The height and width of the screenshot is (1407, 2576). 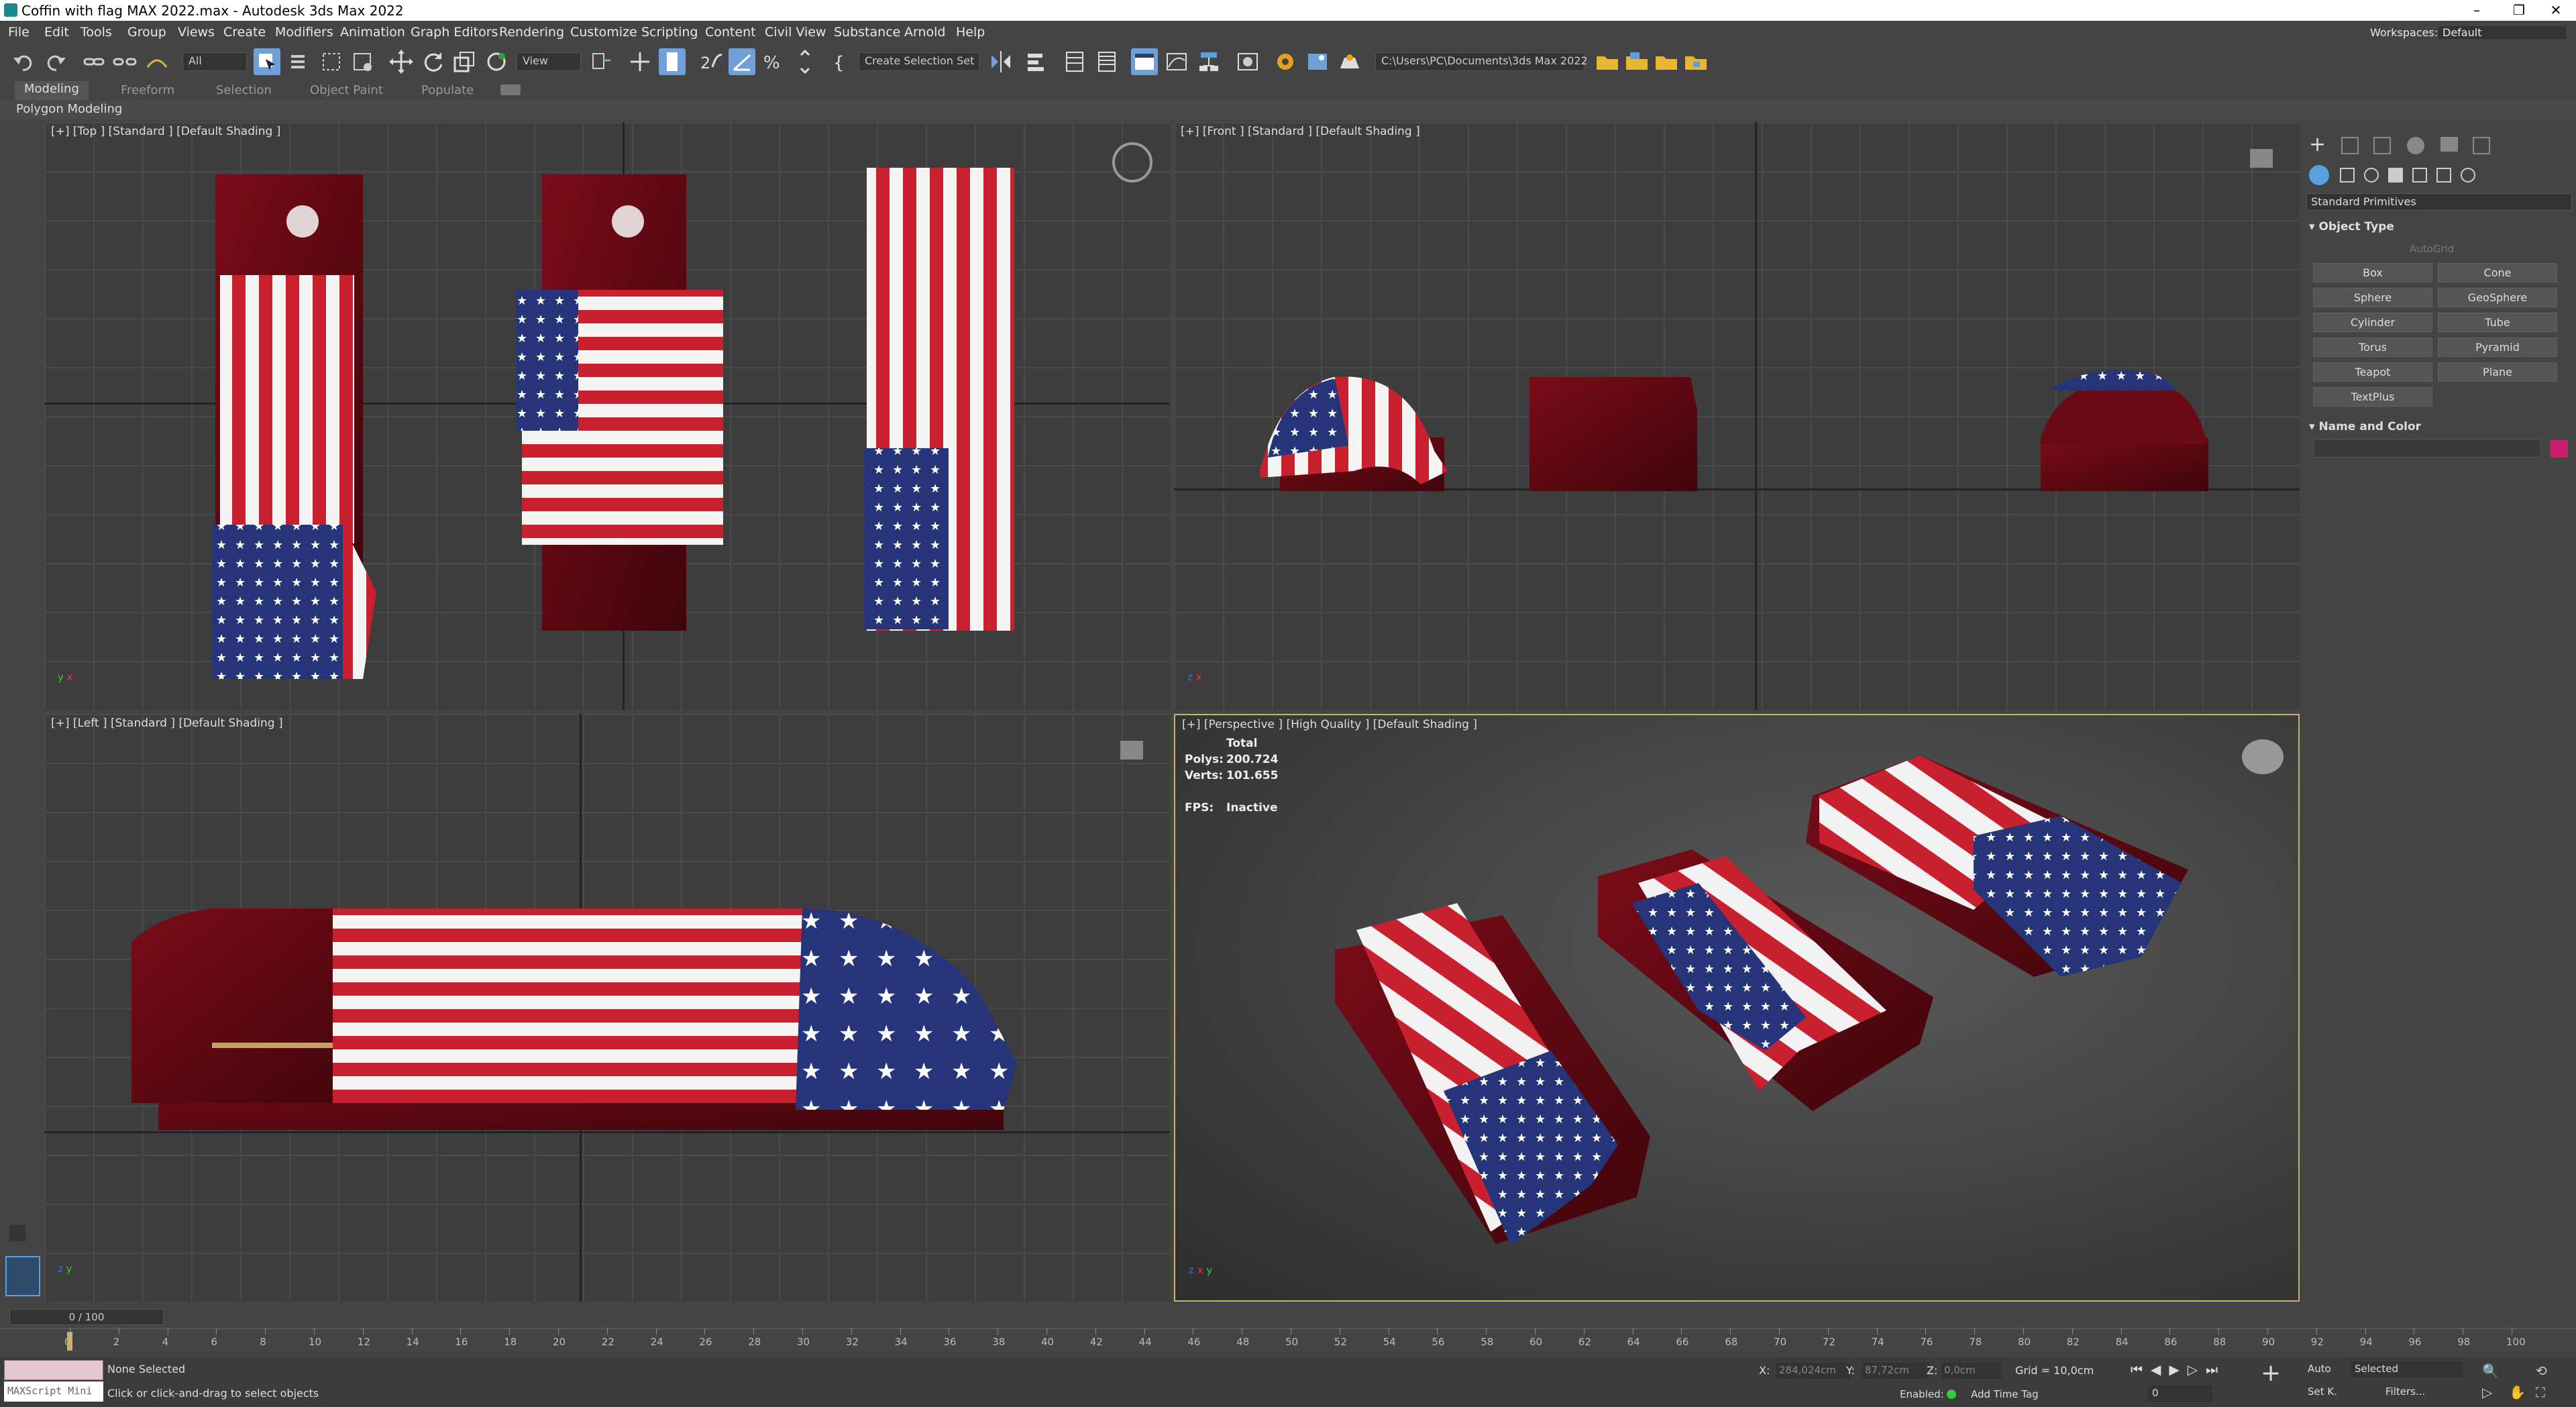 I want to click on teapot-button: Teapot, so click(x=2372, y=372).